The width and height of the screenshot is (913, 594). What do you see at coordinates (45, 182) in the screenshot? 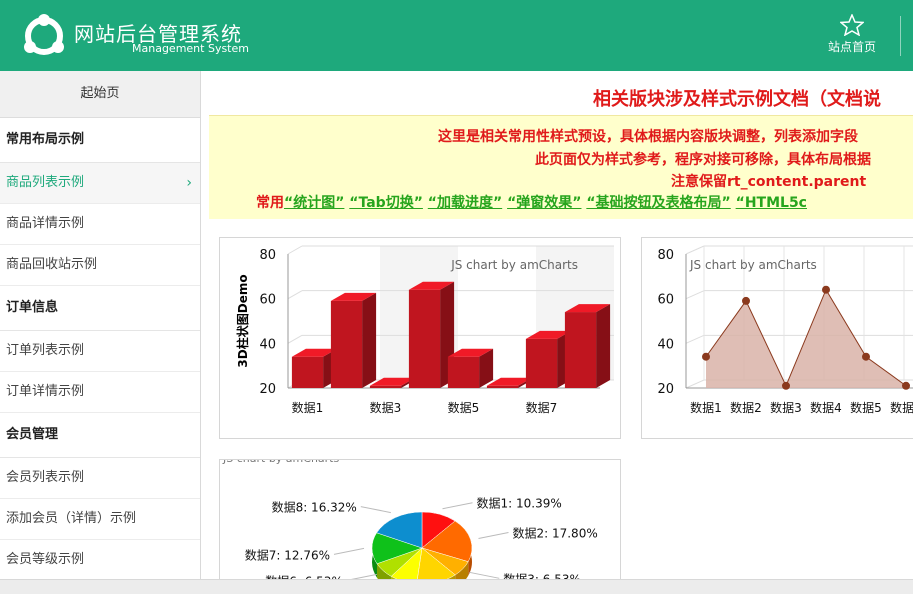
I see `sidebar-item-label: 商品列表示例` at bounding box center [45, 182].